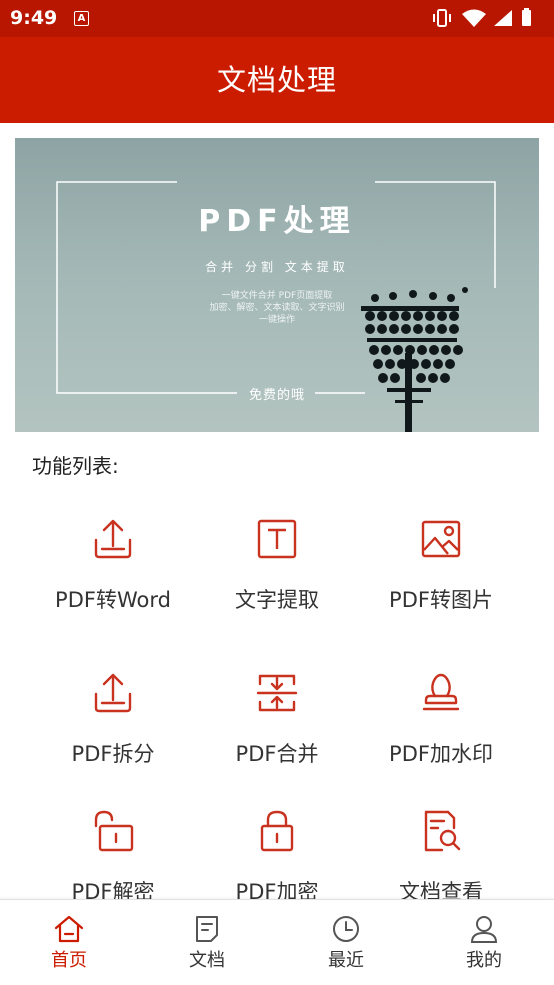 This screenshot has height=985, width=554. I want to click on feature-label: PDF合并, so click(277, 754).